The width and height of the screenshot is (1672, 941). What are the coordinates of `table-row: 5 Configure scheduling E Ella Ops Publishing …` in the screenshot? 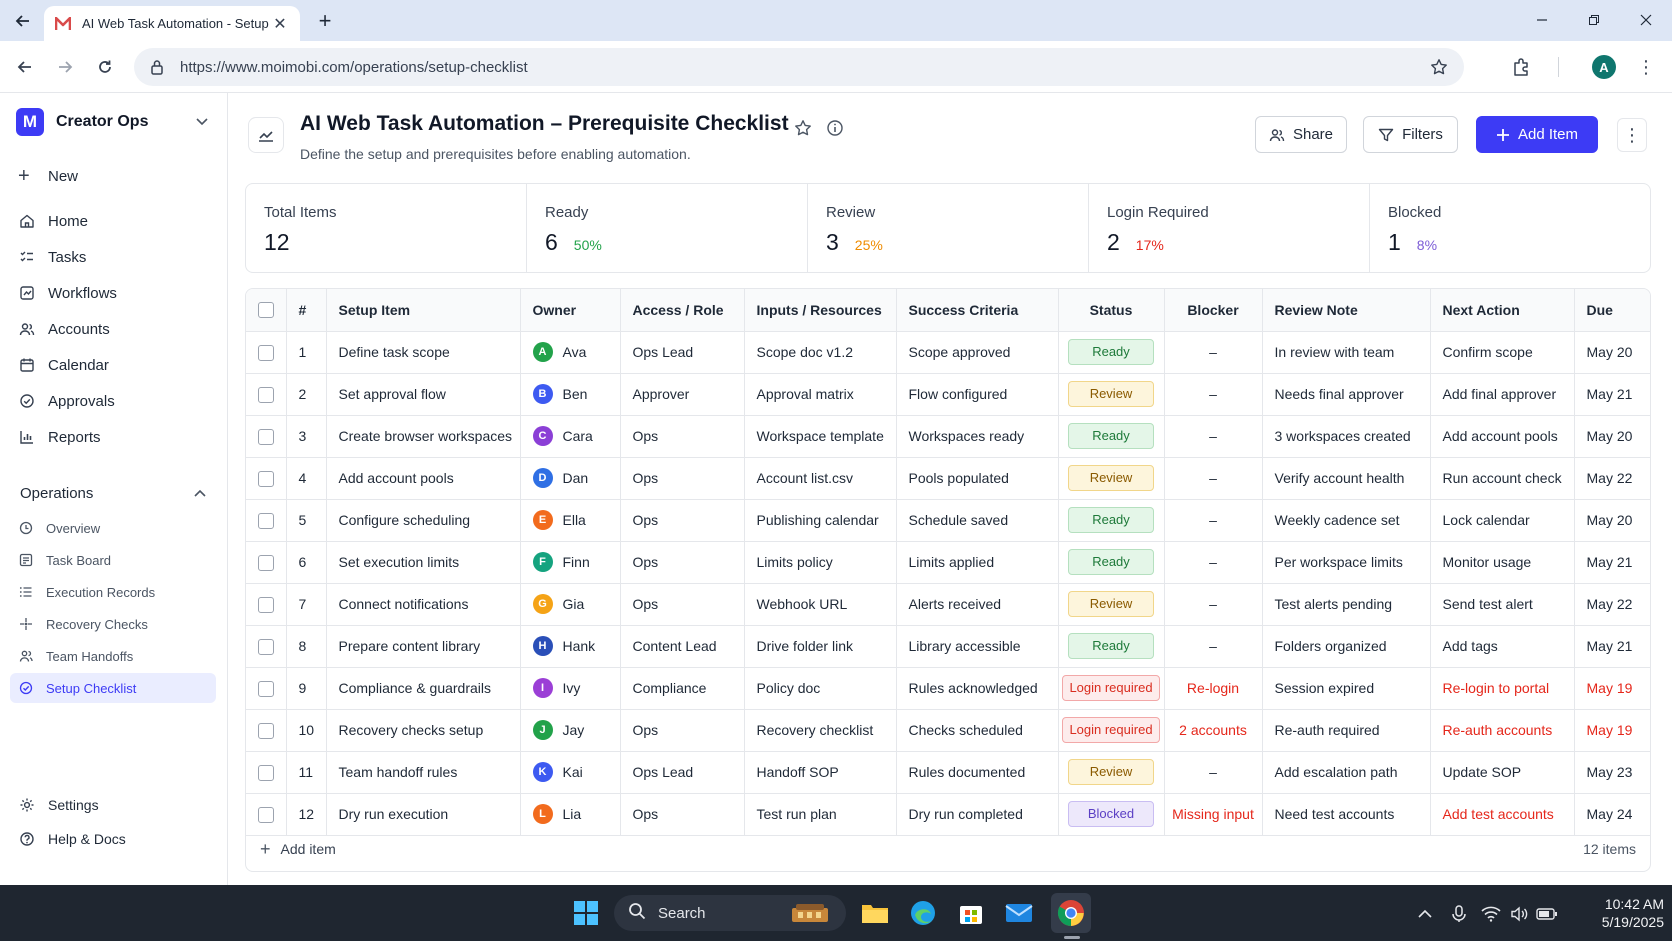 It's located at (948, 520).